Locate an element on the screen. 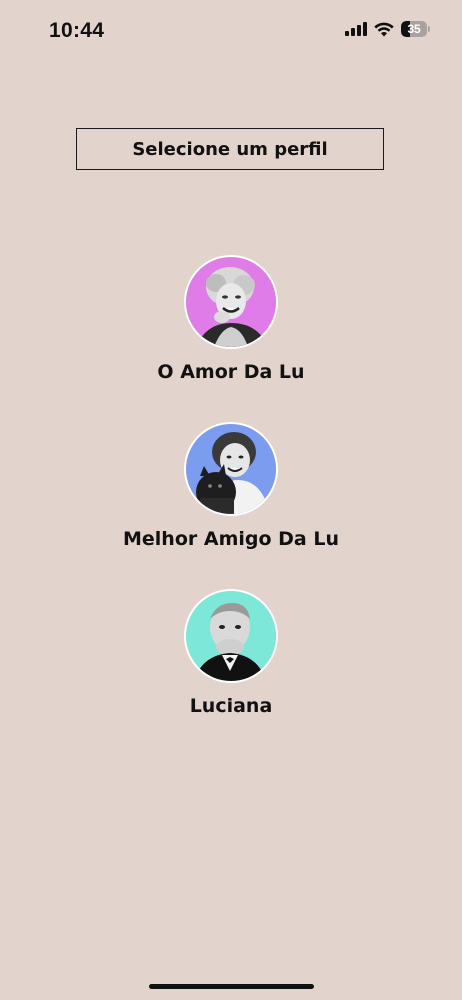 The width and height of the screenshot is (462, 1000). profile-item-luciana: Luciana is located at coordinates (231, 653).